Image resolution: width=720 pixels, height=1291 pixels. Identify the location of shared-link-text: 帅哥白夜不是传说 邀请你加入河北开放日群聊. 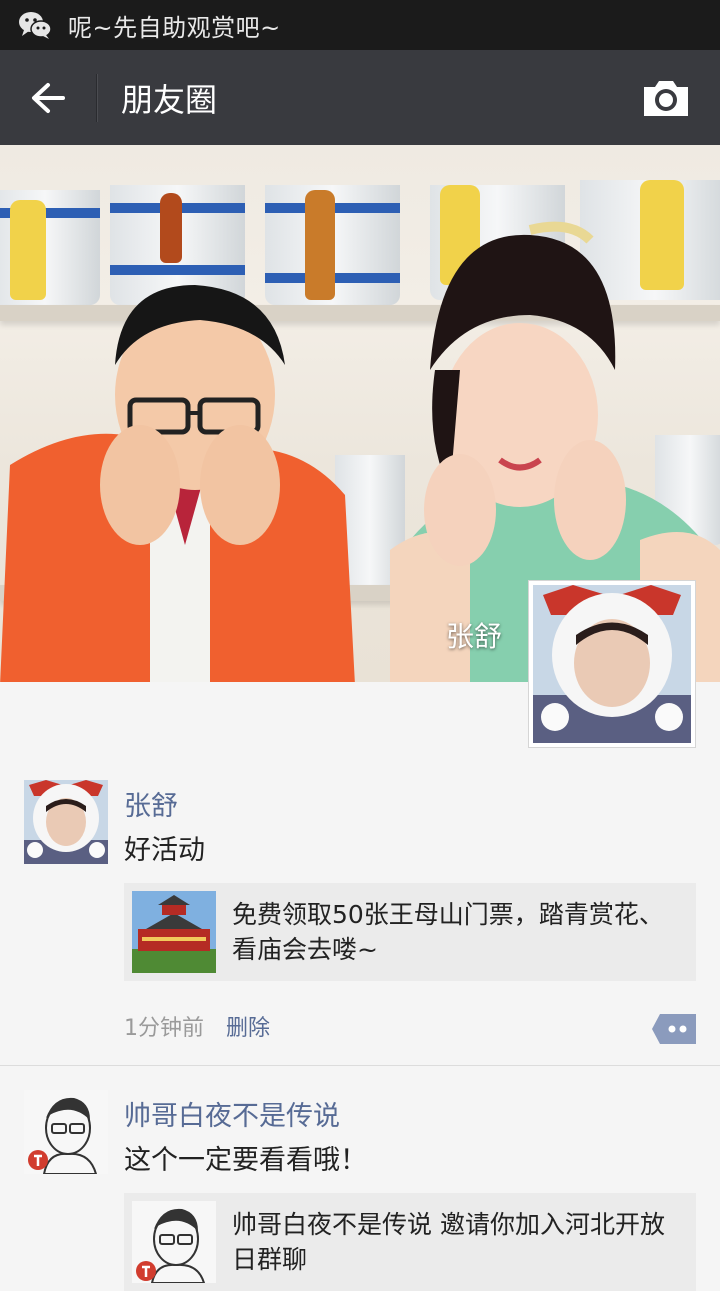
(448, 1242).